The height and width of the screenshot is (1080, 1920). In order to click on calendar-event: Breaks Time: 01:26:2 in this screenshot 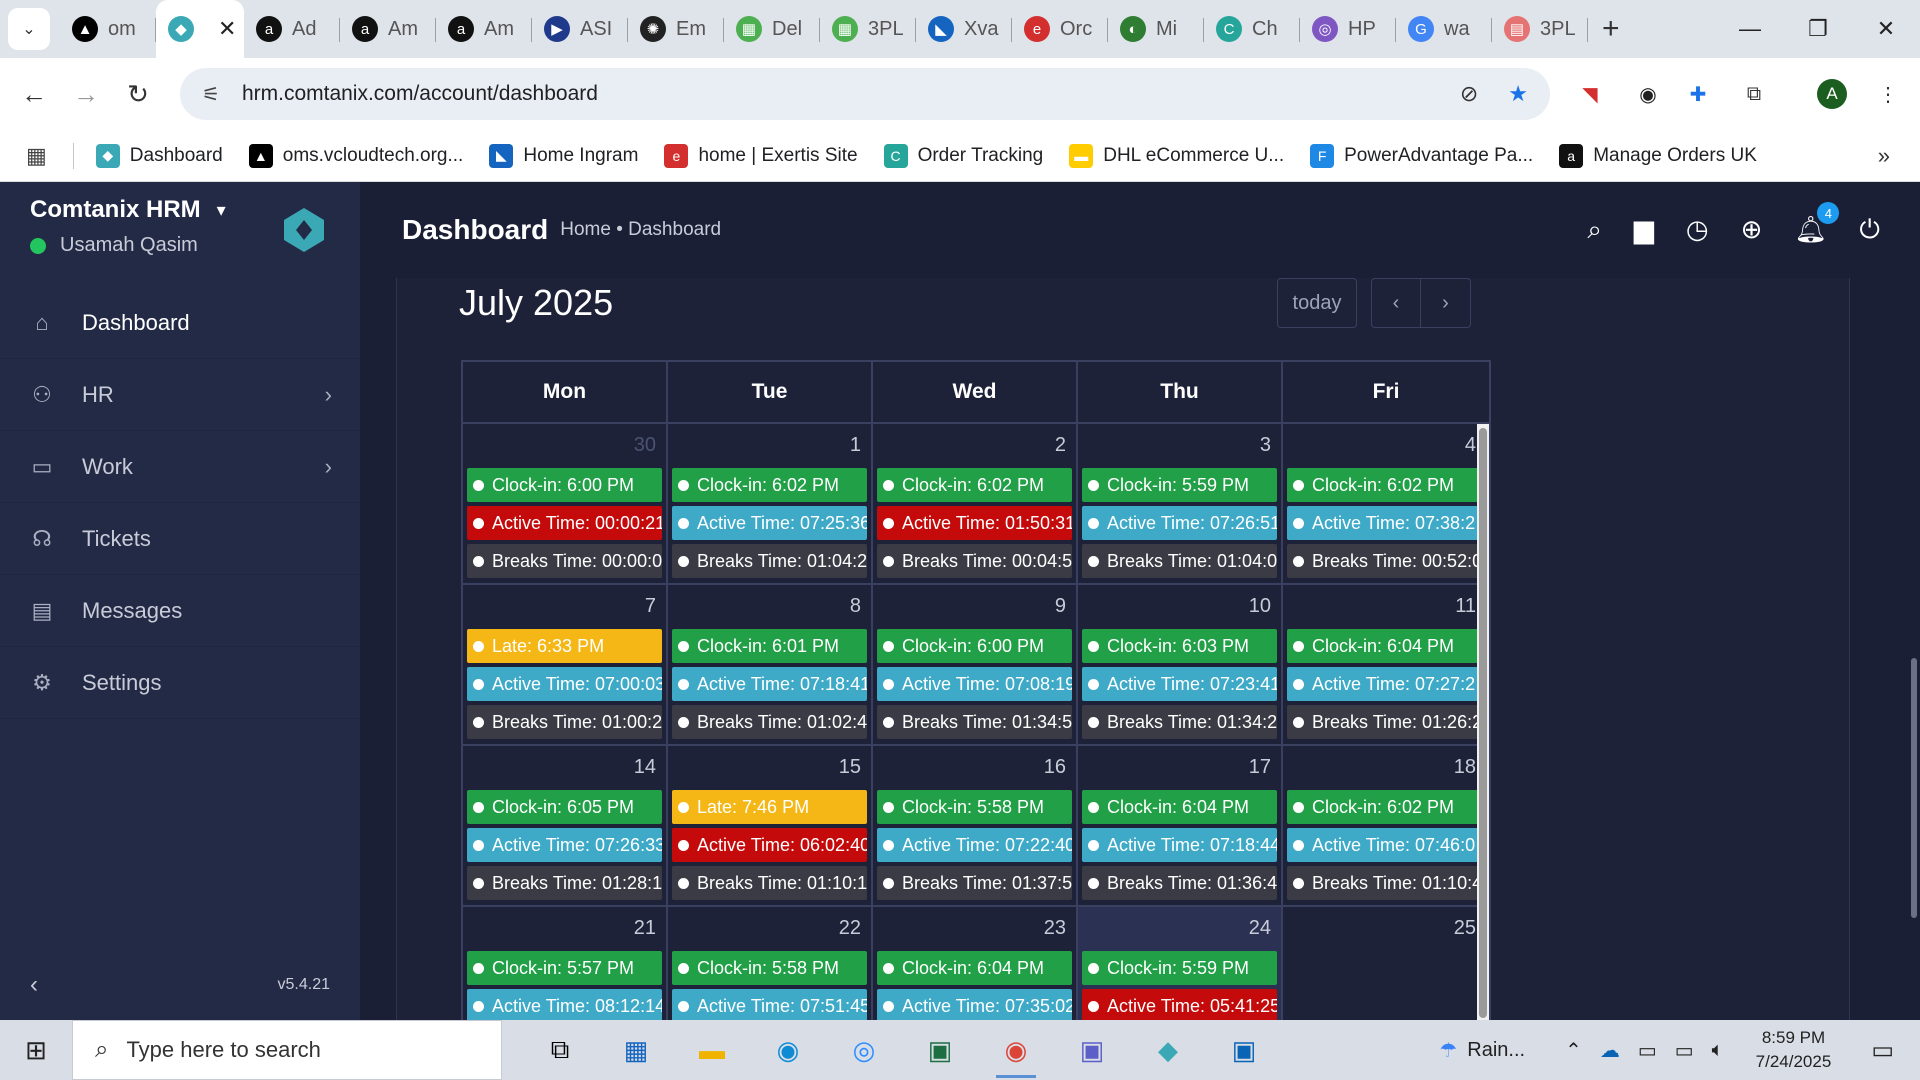, I will do `click(1384, 722)`.